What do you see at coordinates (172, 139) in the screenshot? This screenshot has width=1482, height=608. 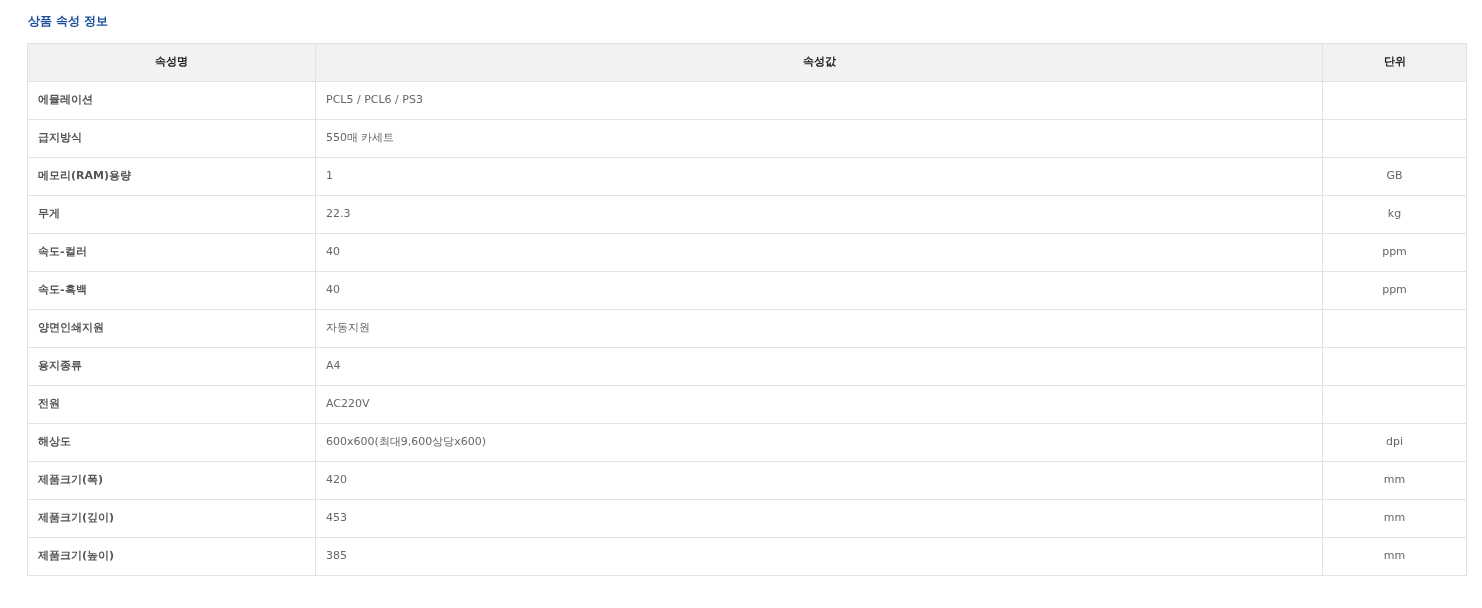 I see `table-cell: 급지방식` at bounding box center [172, 139].